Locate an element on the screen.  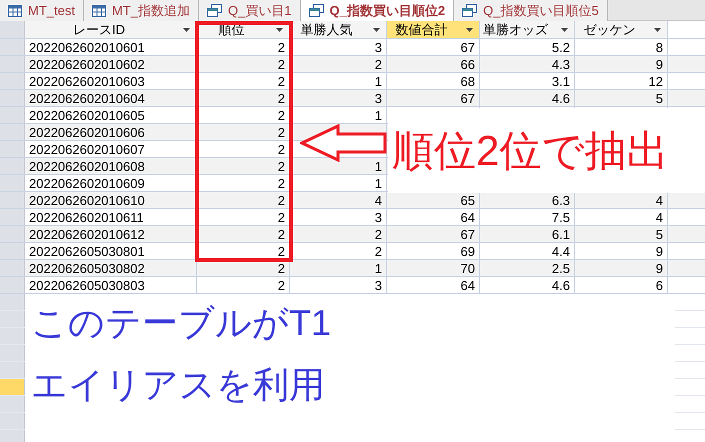
table-cell: 2022062602010602 is located at coordinates (87, 64).